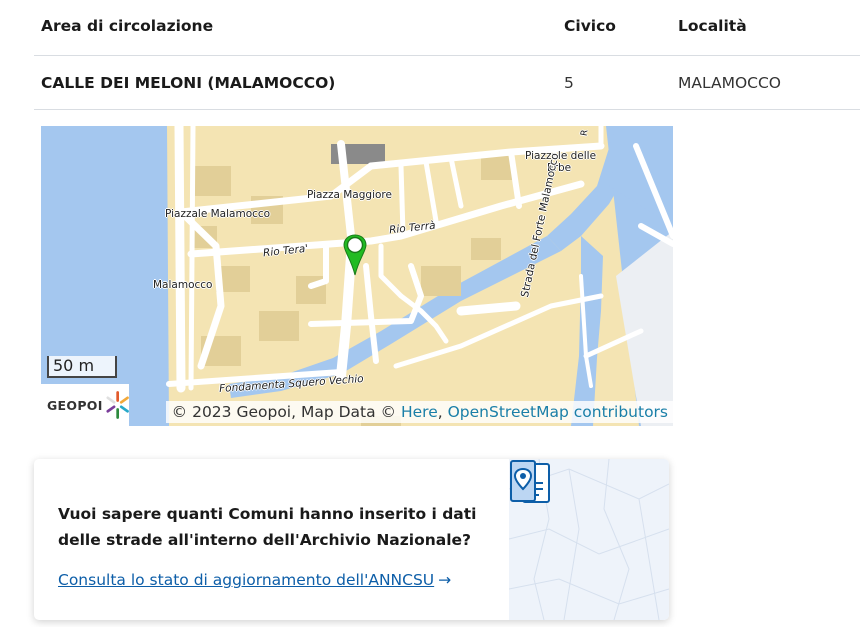 The width and height of the screenshot is (860, 627). What do you see at coordinates (729, 83) in the screenshot?
I see `cell-localita: MALAMOCCO` at bounding box center [729, 83].